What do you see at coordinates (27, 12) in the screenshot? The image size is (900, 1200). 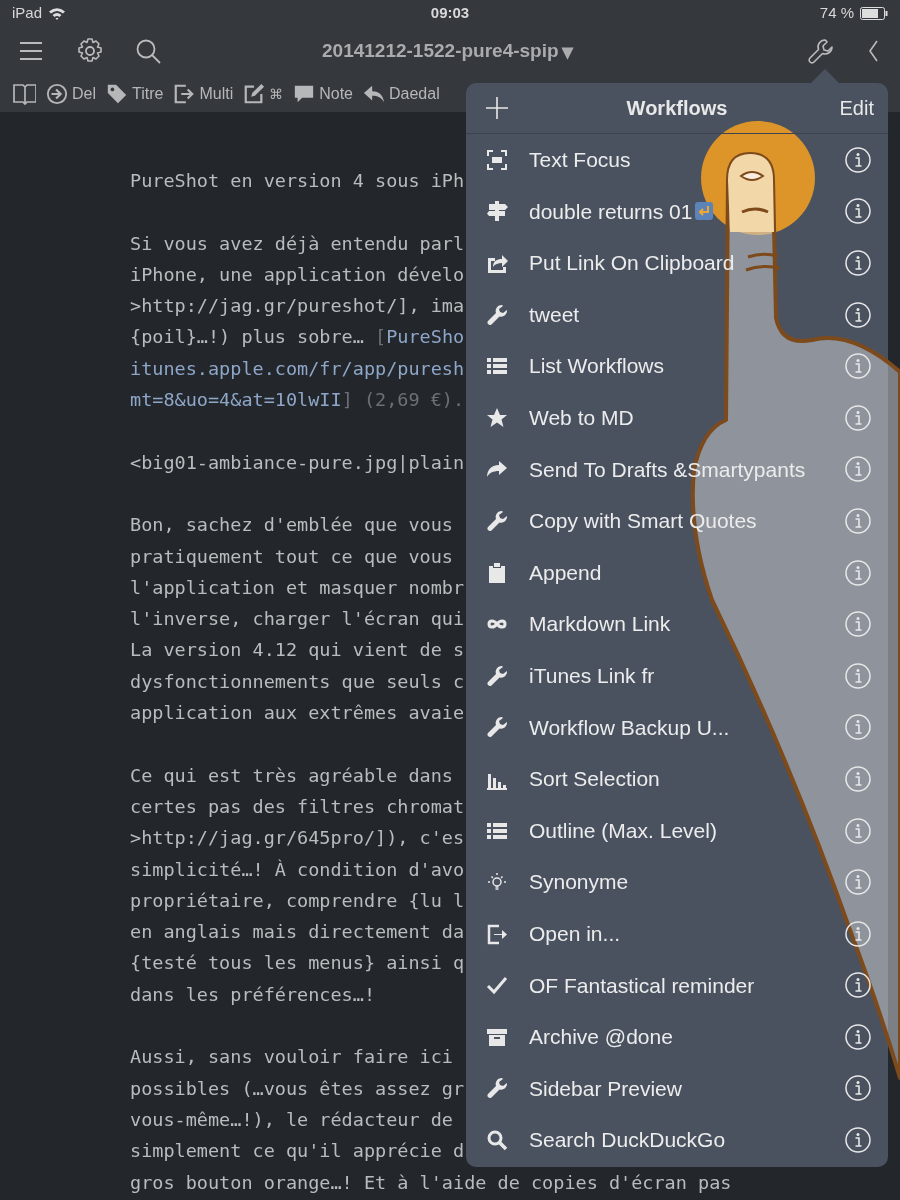 I see `device-name: iPad` at bounding box center [27, 12].